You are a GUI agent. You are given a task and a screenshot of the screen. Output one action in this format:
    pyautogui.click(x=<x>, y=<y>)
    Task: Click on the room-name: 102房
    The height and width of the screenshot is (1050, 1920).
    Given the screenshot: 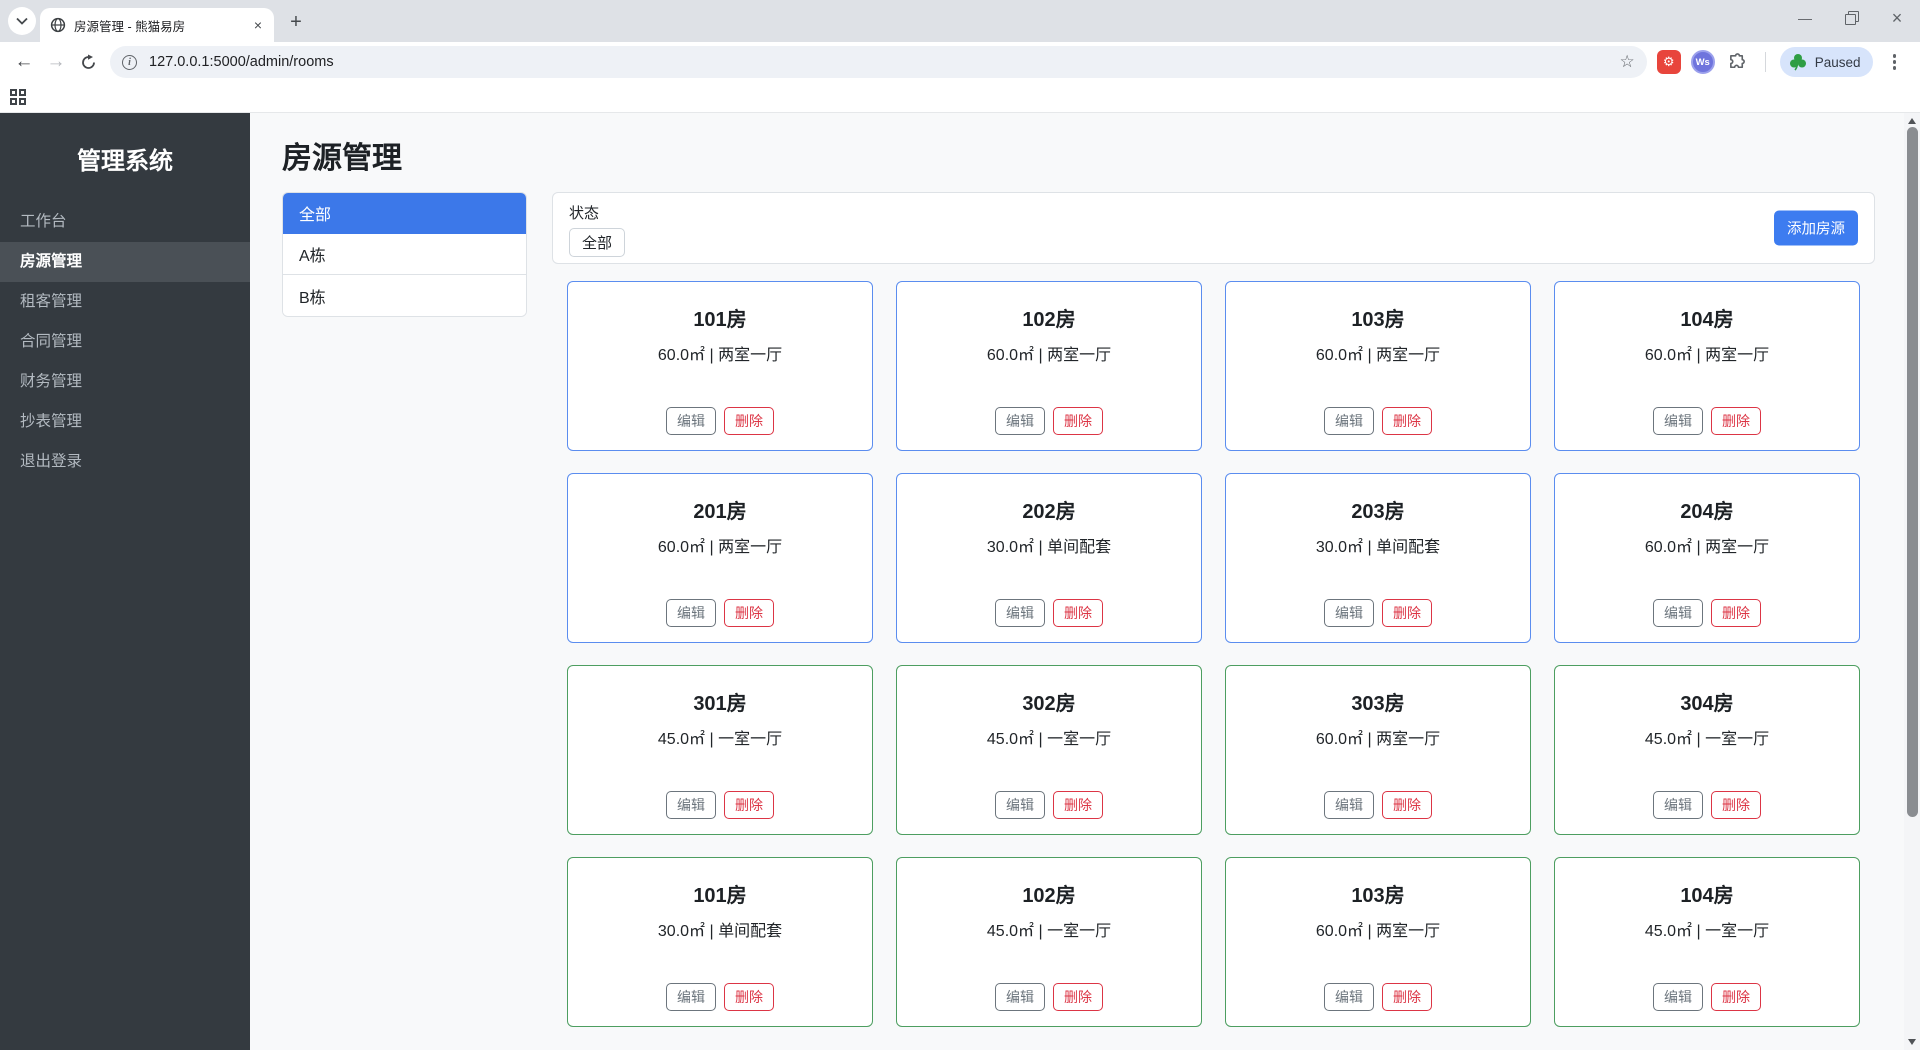 What is the action you would take?
    pyautogui.click(x=1049, y=896)
    